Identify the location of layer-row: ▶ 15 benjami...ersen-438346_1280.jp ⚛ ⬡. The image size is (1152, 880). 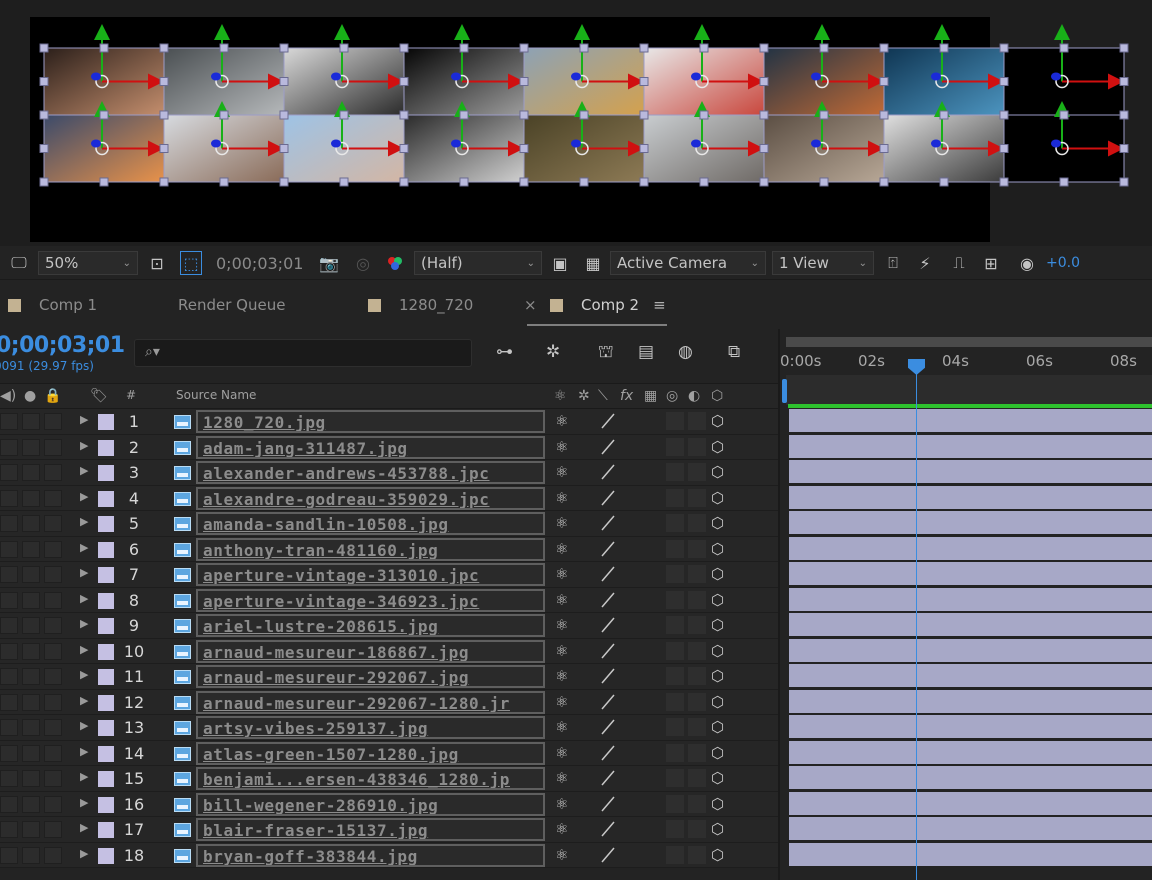
(389, 779).